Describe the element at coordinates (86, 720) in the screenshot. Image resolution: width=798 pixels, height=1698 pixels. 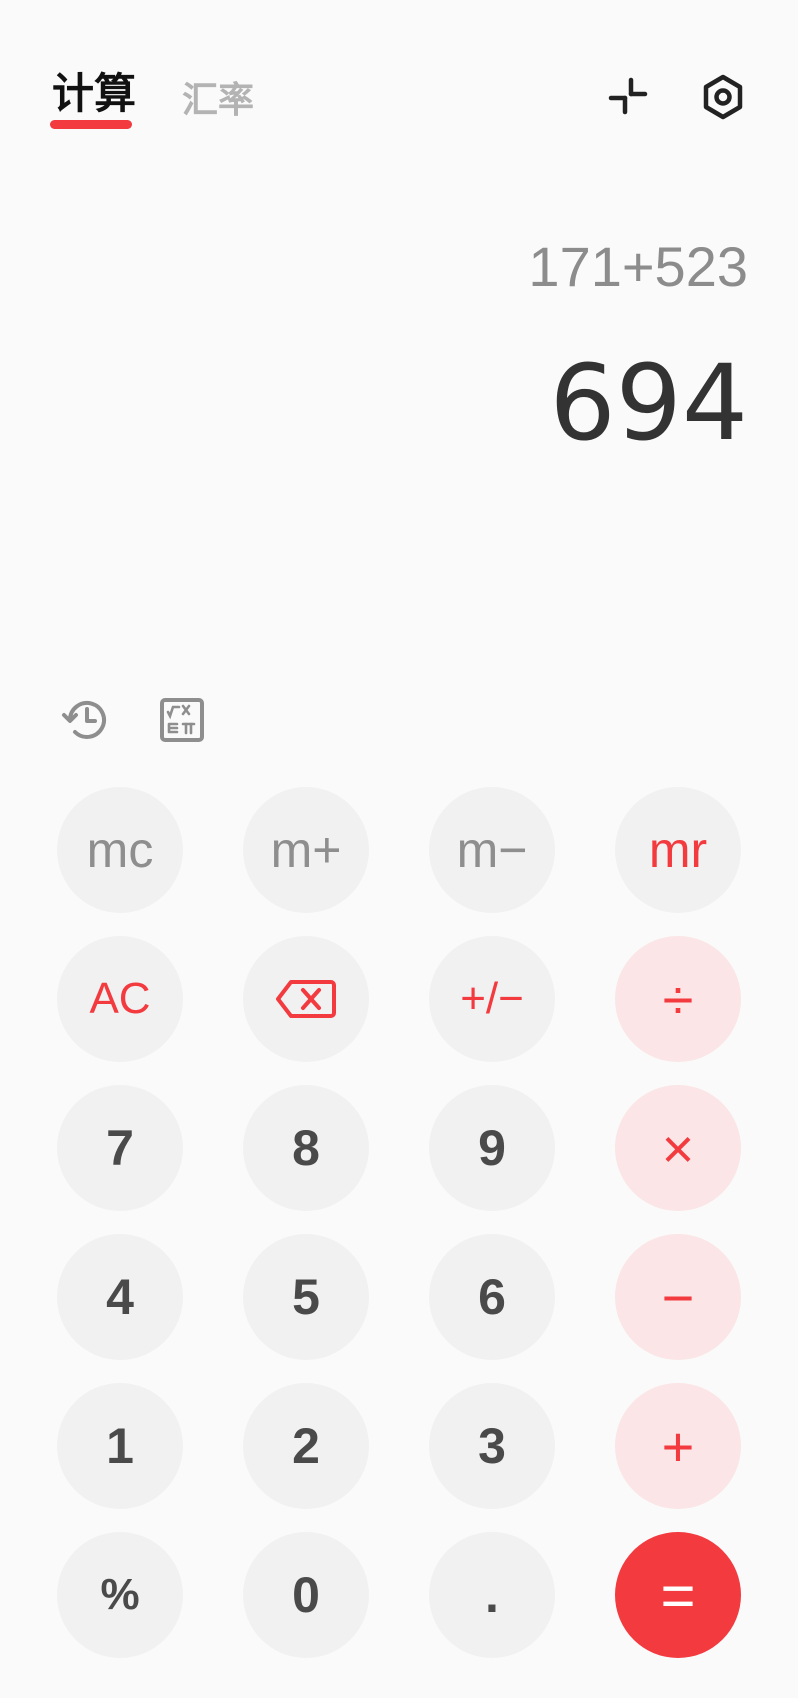
I see `history-icon` at that location.